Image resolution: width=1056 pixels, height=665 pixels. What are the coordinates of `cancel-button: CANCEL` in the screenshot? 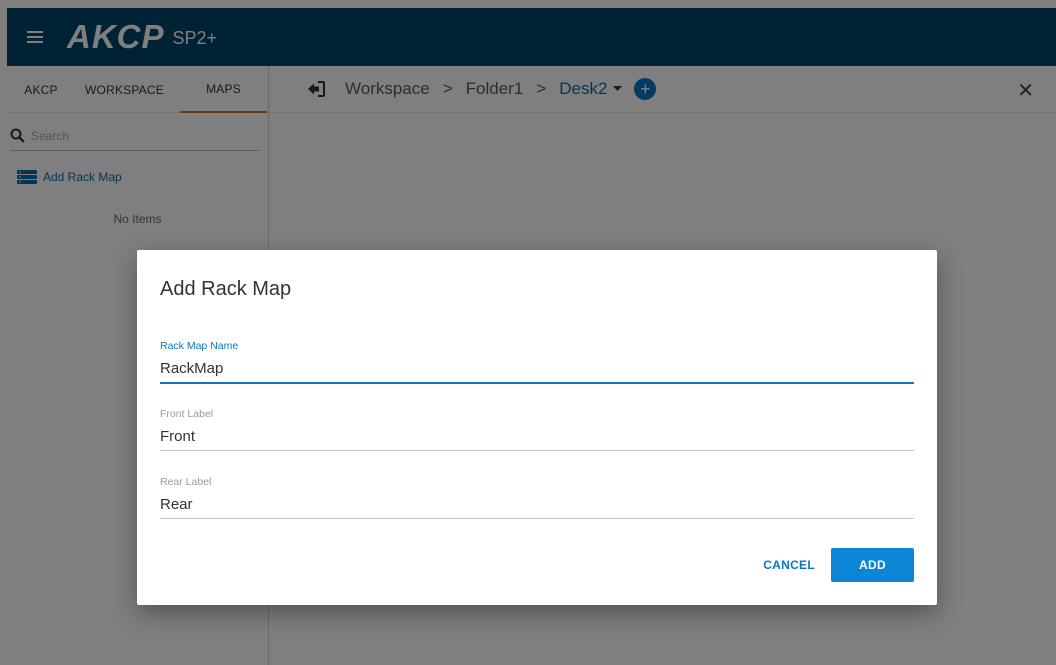 It's located at (789, 565).